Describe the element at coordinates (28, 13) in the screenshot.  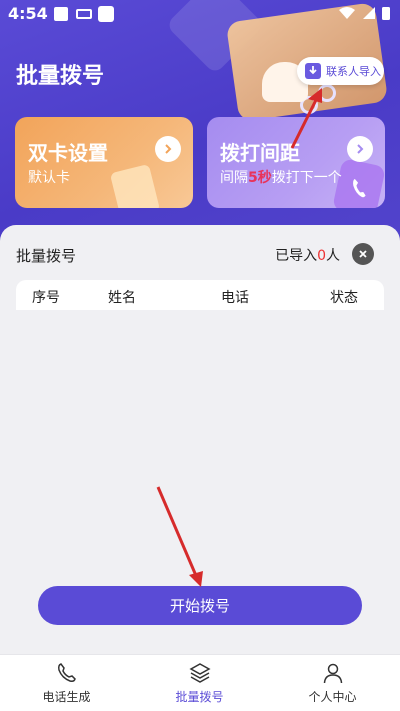
I see `status-time: 4:54` at that location.